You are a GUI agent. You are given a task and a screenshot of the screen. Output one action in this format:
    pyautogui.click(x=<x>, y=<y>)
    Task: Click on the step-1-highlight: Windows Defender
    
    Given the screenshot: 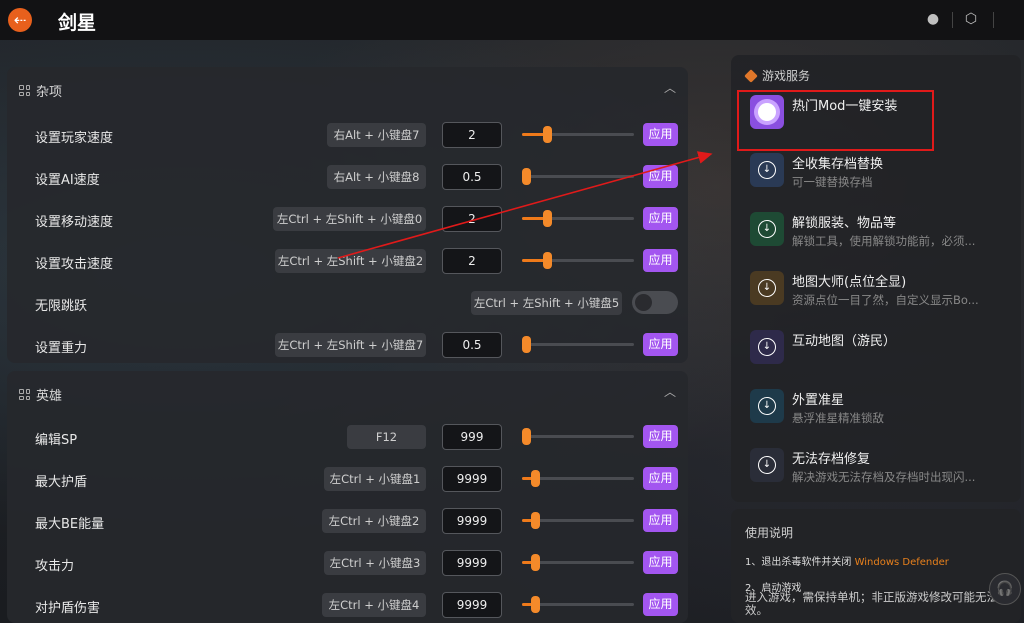 What is the action you would take?
    pyautogui.click(x=901, y=562)
    